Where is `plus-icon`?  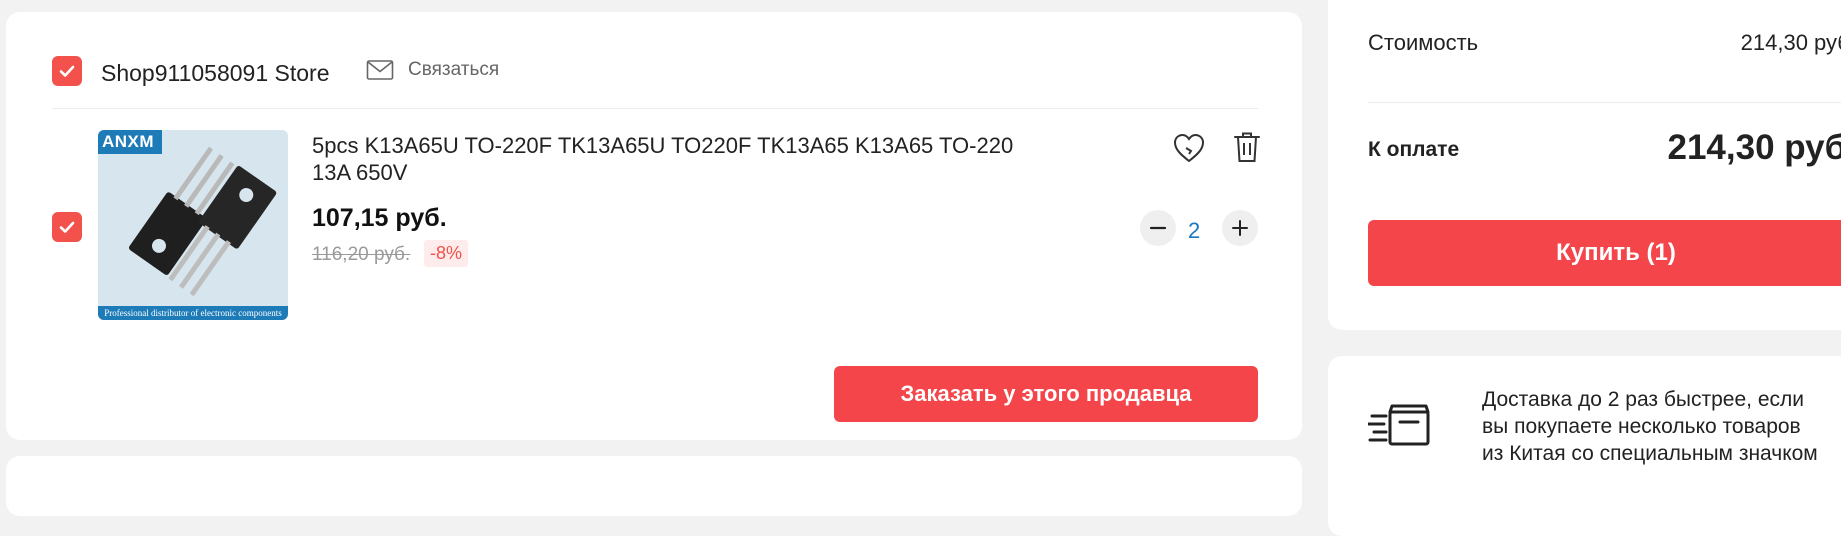 plus-icon is located at coordinates (1240, 228).